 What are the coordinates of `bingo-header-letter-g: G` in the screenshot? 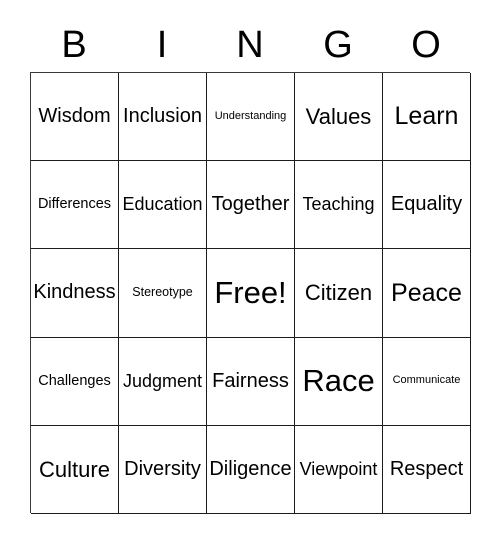 It's located at (338, 45).